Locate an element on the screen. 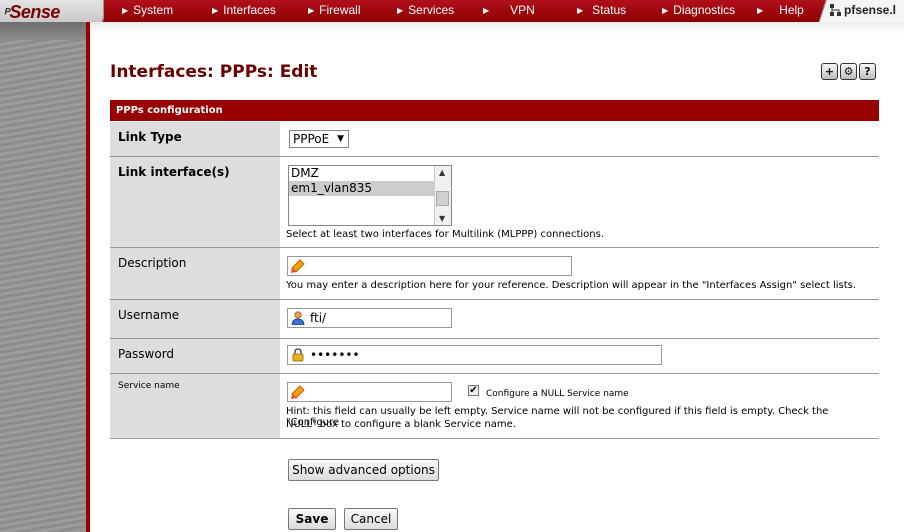 The height and width of the screenshot is (532, 904). link-type-cell: PPPoE ▼ is located at coordinates (579, 139).